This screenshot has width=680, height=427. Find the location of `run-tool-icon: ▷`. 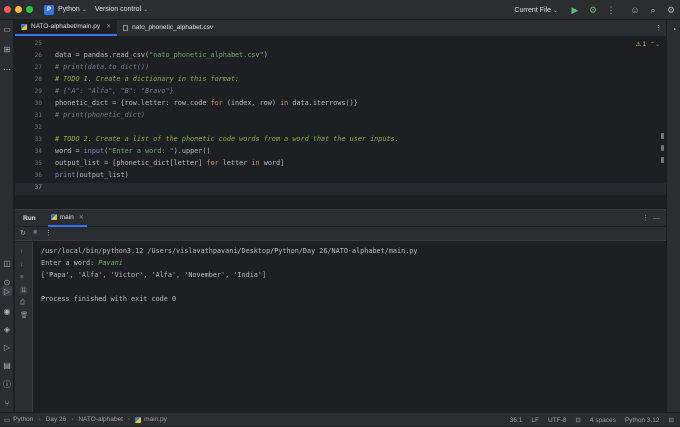

run-tool-icon: ▷ is located at coordinates (7, 291).